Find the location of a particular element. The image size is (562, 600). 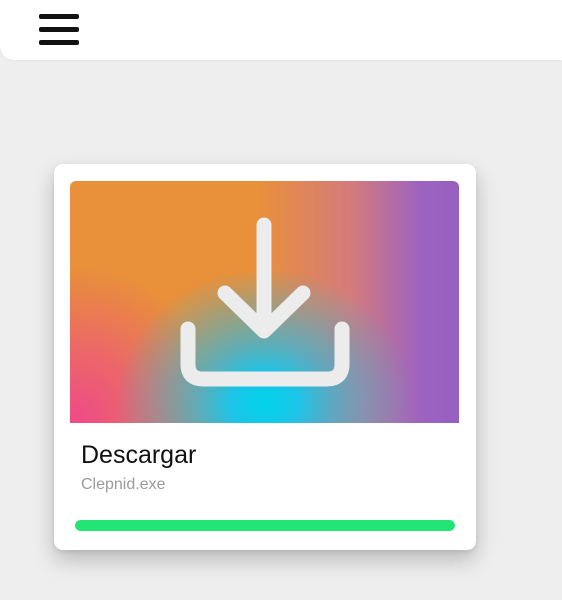

file-name: Clepnid.exe is located at coordinates (123, 484).